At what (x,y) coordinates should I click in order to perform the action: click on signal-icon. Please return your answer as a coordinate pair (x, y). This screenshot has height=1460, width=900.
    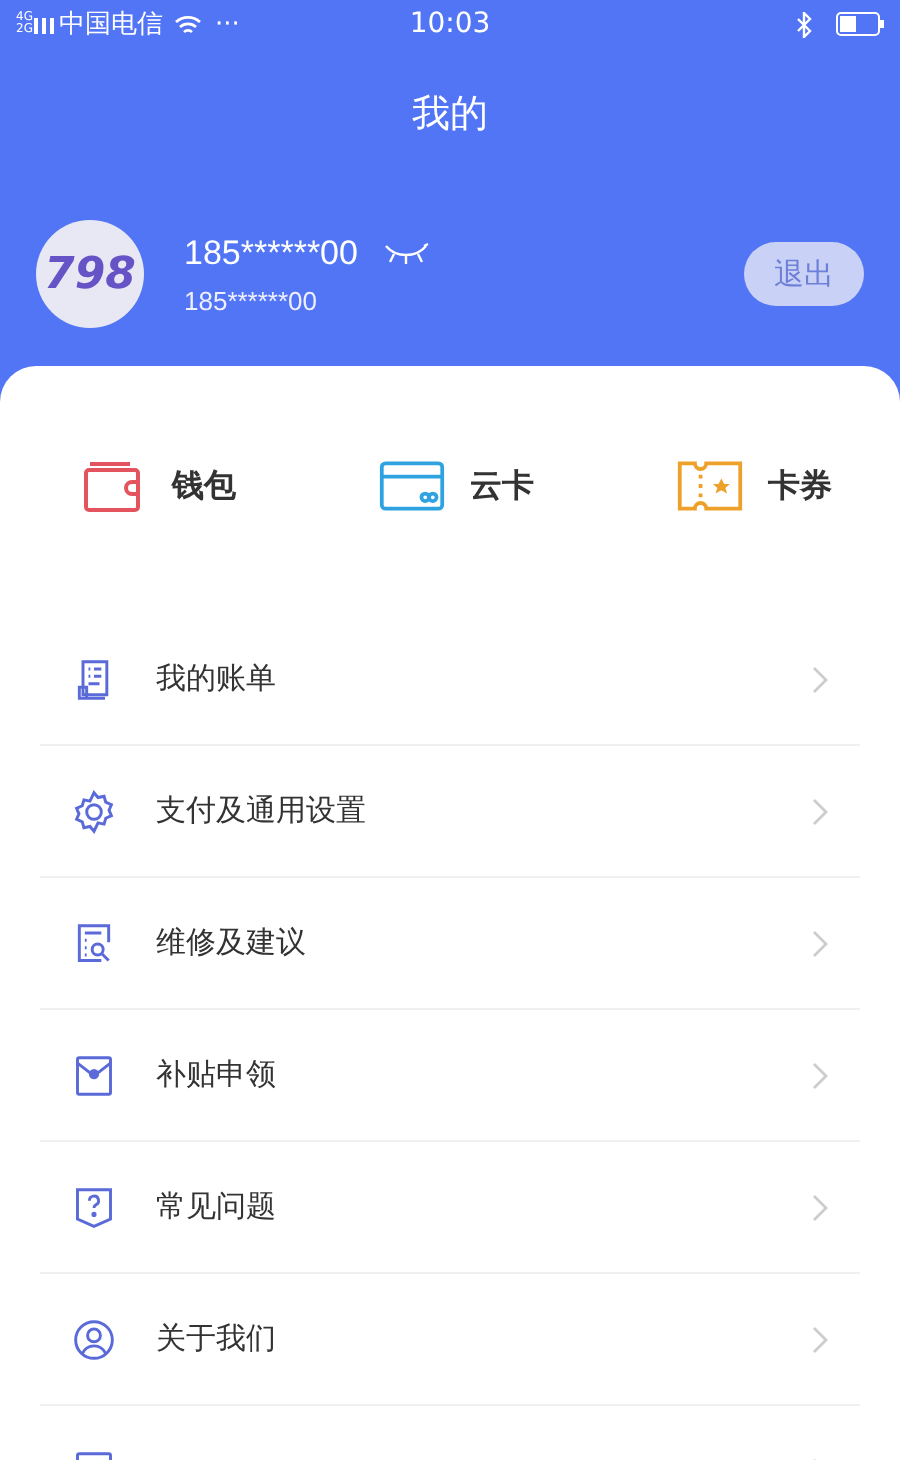
    Looking at the image, I should click on (44, 24).